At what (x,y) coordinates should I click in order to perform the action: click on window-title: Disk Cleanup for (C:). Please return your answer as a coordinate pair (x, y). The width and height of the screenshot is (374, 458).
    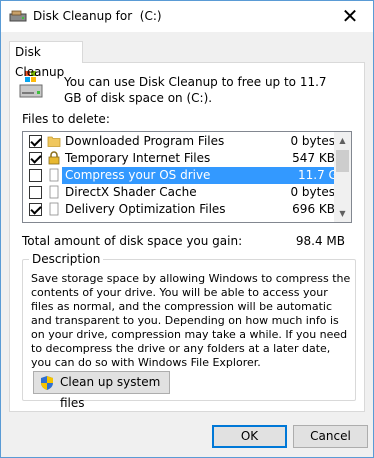
    Looking at the image, I should click on (97, 16).